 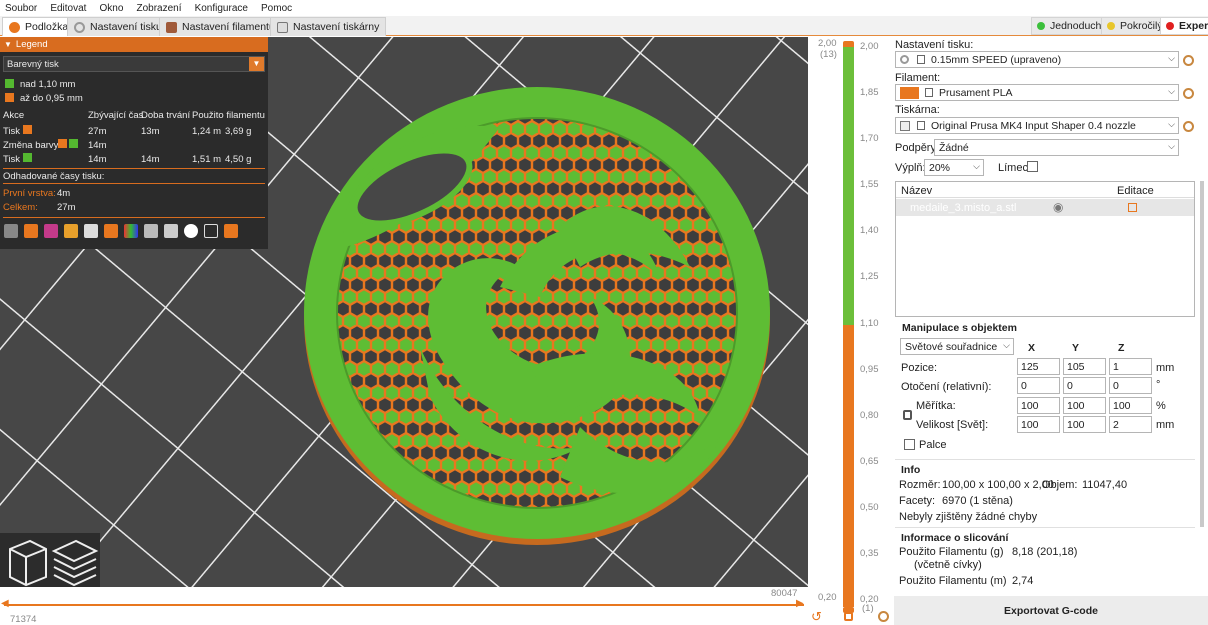 What do you see at coordinates (14, 27) in the screenshot?
I see `plater-icon` at bounding box center [14, 27].